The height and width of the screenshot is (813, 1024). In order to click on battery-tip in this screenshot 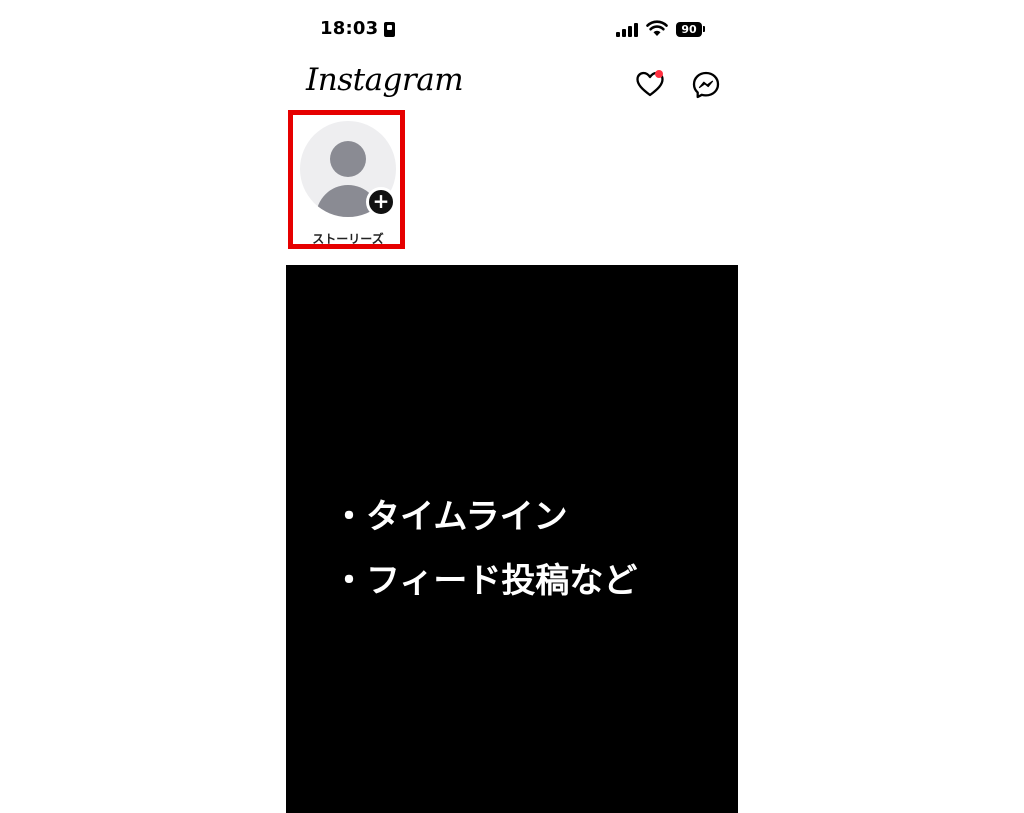, I will do `click(704, 29)`.